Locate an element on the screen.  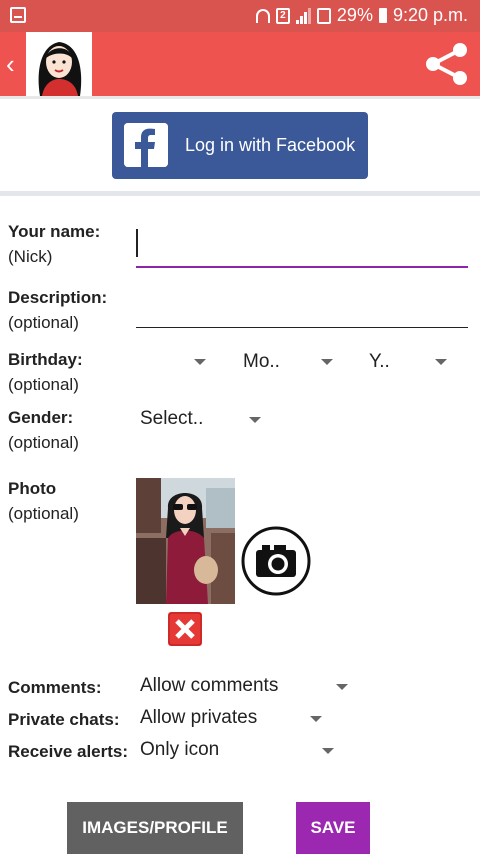
sim-icon: 2 is located at coordinates (282, 15).